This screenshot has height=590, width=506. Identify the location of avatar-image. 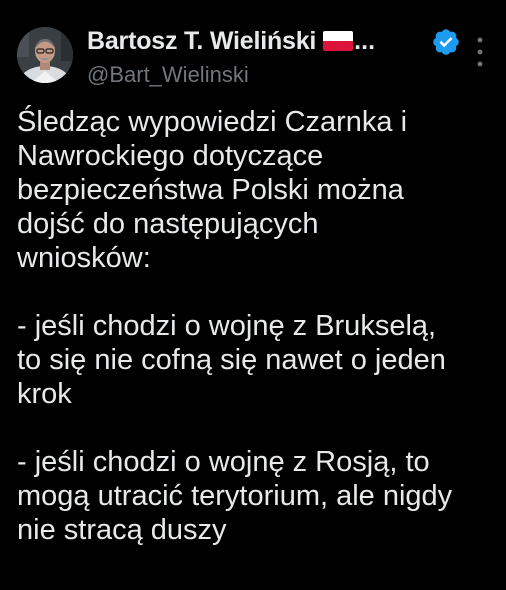
(45, 55).